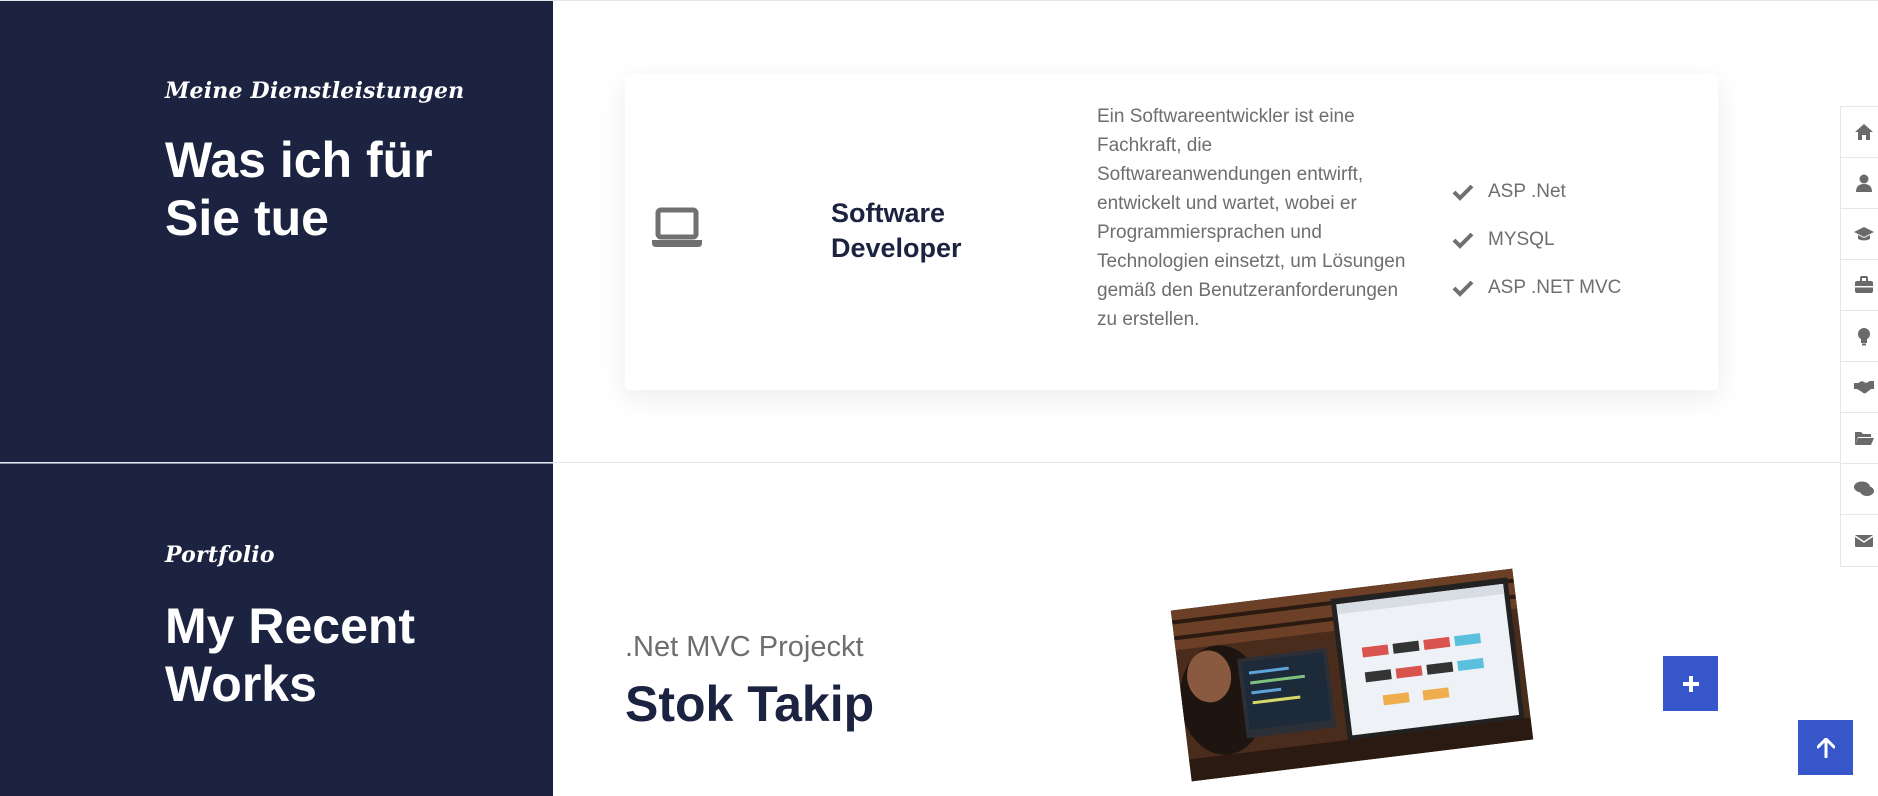 This screenshot has height=796, width=1878. I want to click on project-image, so click(1352, 675).